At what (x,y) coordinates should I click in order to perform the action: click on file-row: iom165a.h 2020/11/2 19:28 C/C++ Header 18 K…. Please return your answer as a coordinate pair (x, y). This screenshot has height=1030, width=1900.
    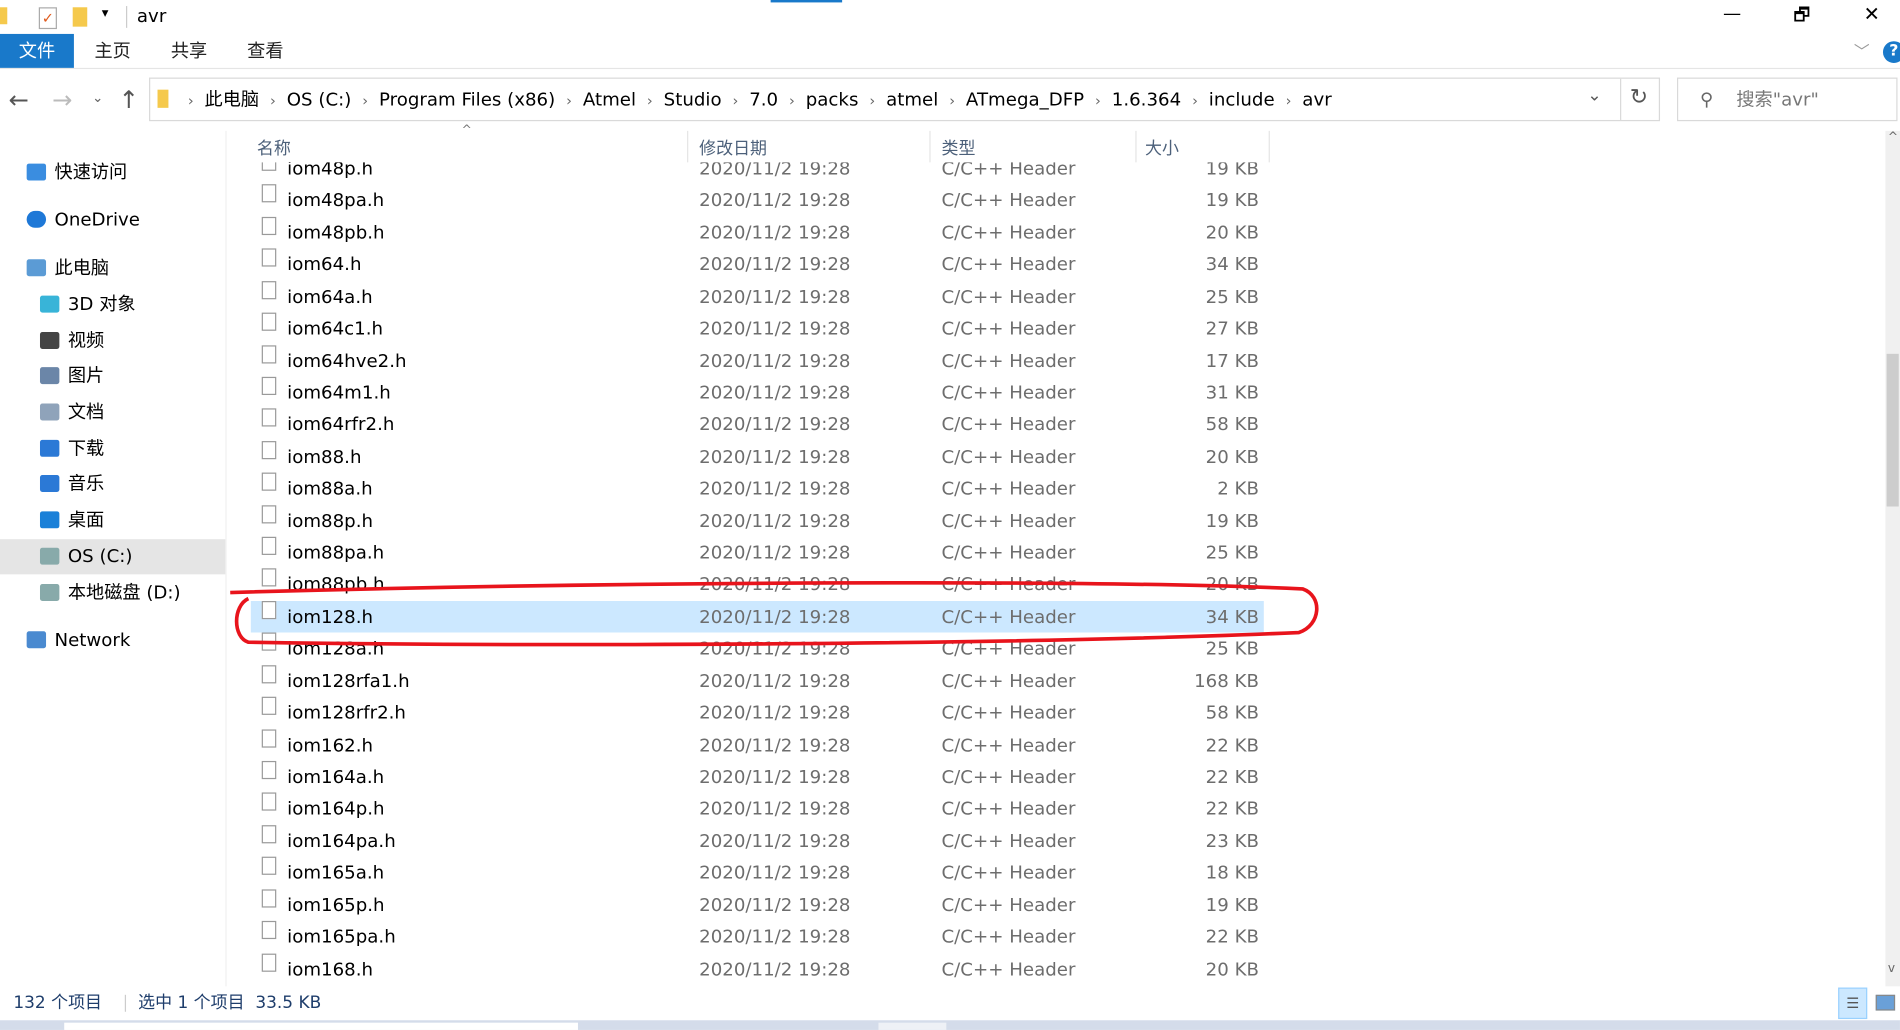
    Looking at the image, I should click on (757, 872).